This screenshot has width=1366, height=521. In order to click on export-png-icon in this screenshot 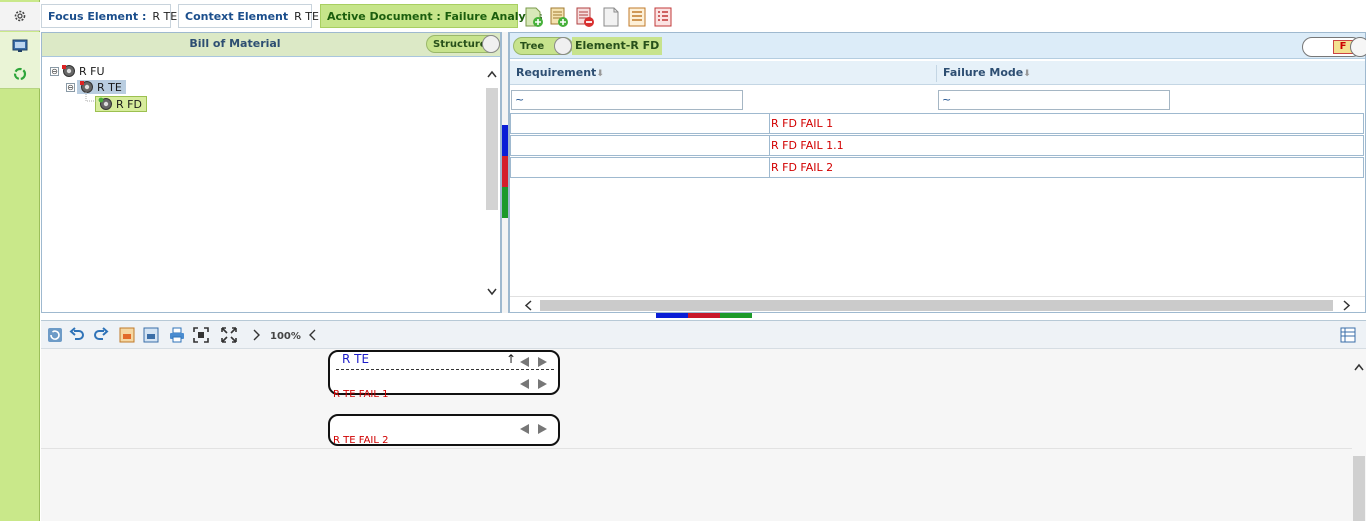, I will do `click(151, 335)`.